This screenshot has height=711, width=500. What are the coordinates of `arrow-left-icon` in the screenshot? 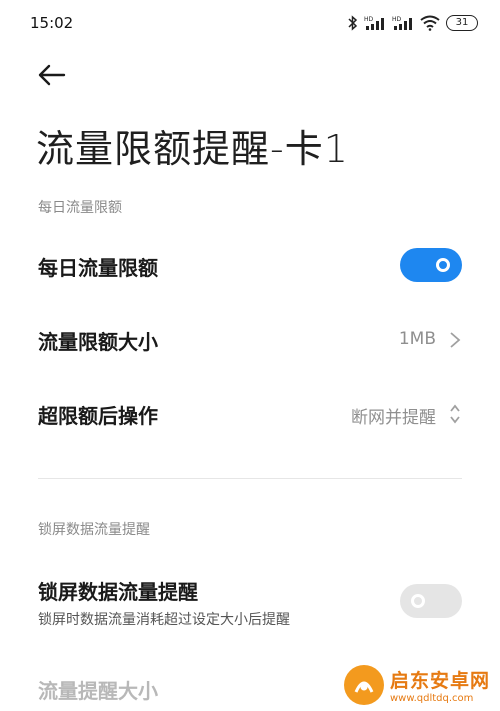 It's located at (52, 75).